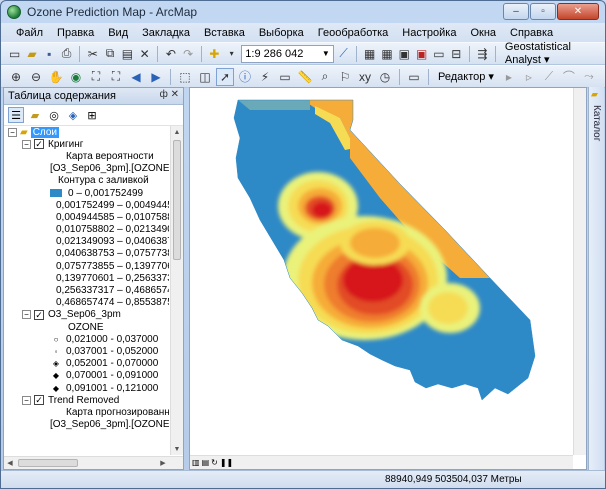  Describe the element at coordinates (39, 314) in the screenshot. I see `points-visibility-checkbox: ✓` at that location.